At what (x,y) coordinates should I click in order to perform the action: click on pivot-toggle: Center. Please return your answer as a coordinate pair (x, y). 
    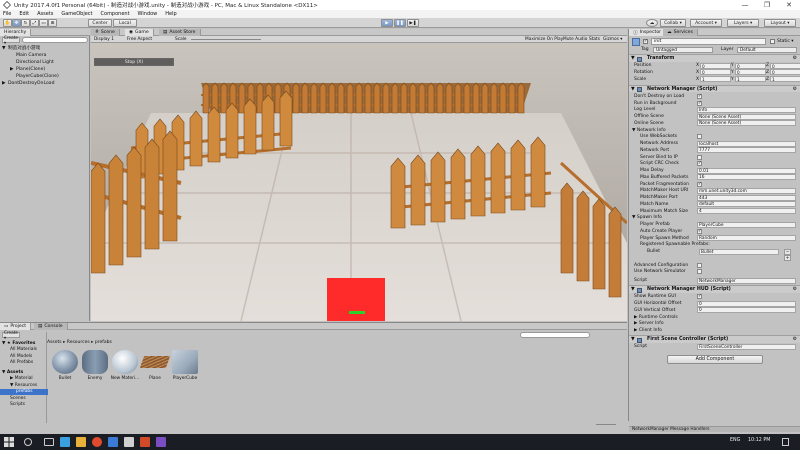
    Looking at the image, I should click on (100, 23).